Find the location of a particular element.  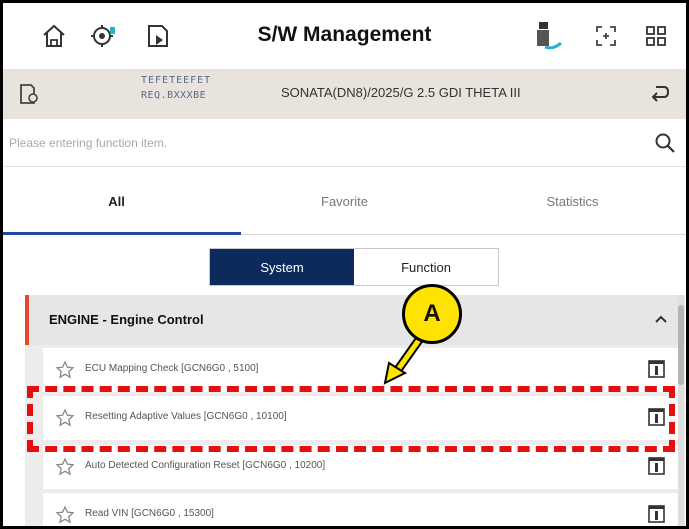

search-input is located at coordinates (319, 143).